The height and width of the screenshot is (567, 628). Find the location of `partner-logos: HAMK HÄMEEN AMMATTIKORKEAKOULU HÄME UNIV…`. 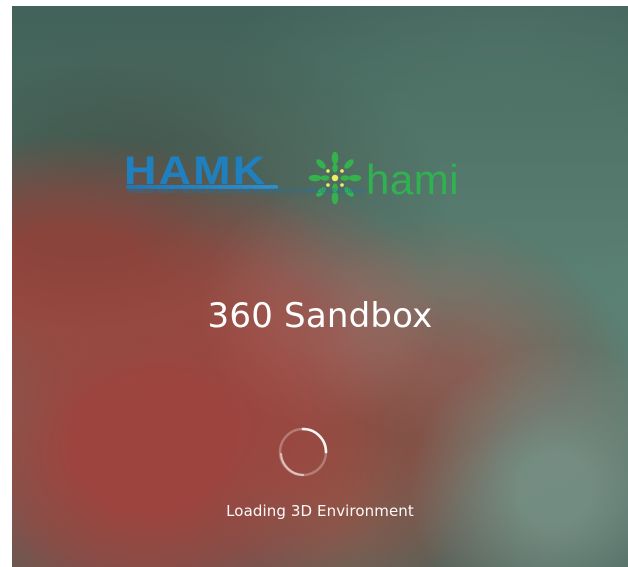

partner-logos: HAMK HÄMEEN AMMATTIKORKEAKOULU HÄME UNIV… is located at coordinates (304, 178).